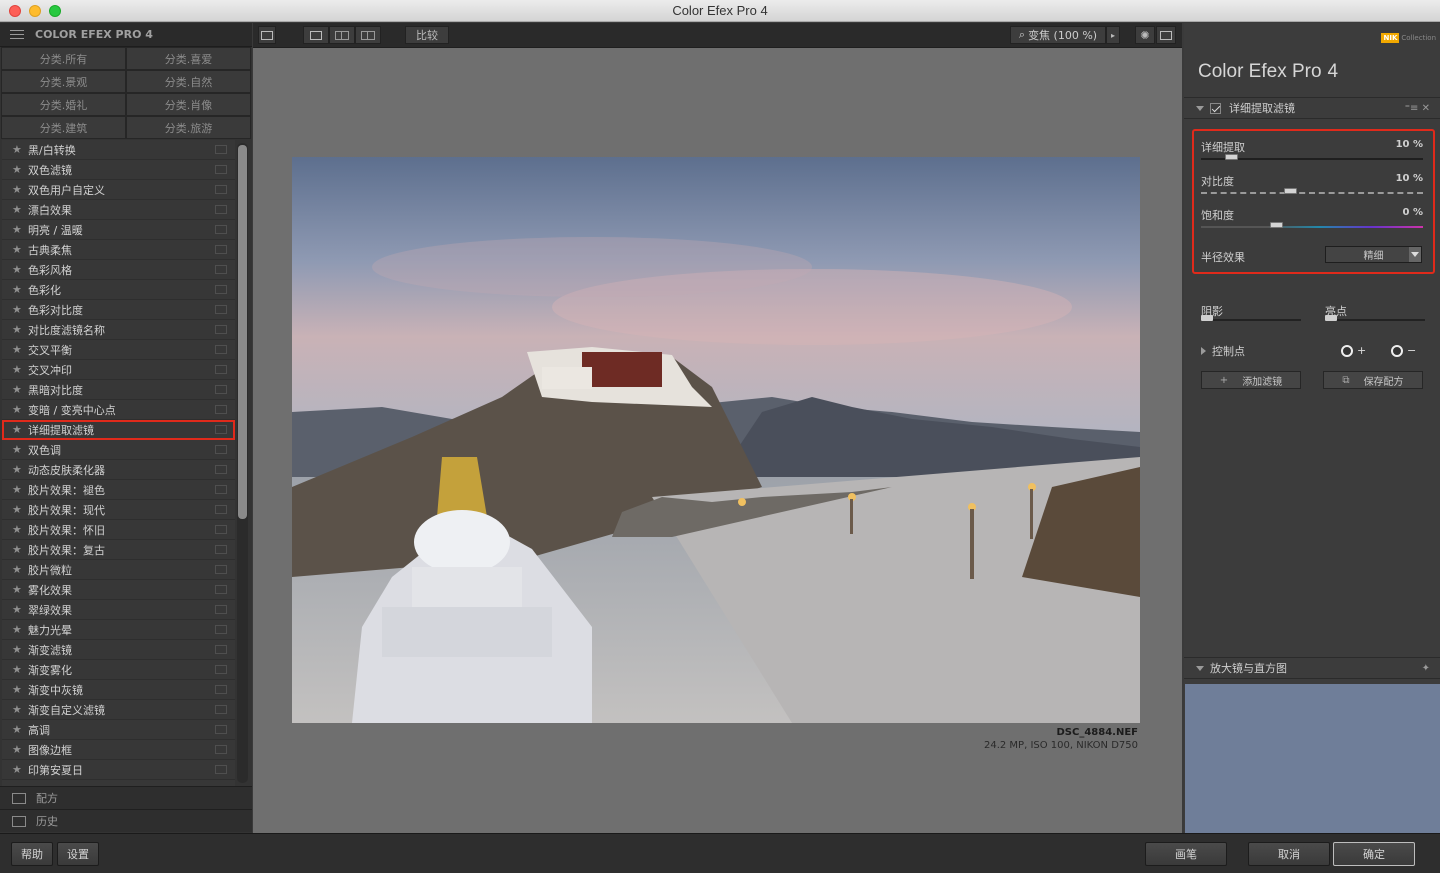 This screenshot has width=1440, height=873. I want to click on filter-list-item: ★ 高调, so click(118, 730).